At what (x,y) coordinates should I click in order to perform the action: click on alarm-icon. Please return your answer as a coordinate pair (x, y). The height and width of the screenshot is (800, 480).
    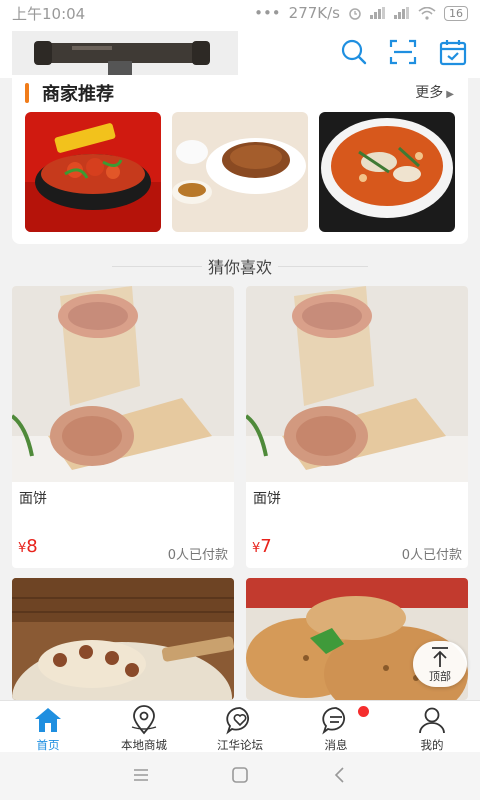
    Looking at the image, I should click on (355, 14).